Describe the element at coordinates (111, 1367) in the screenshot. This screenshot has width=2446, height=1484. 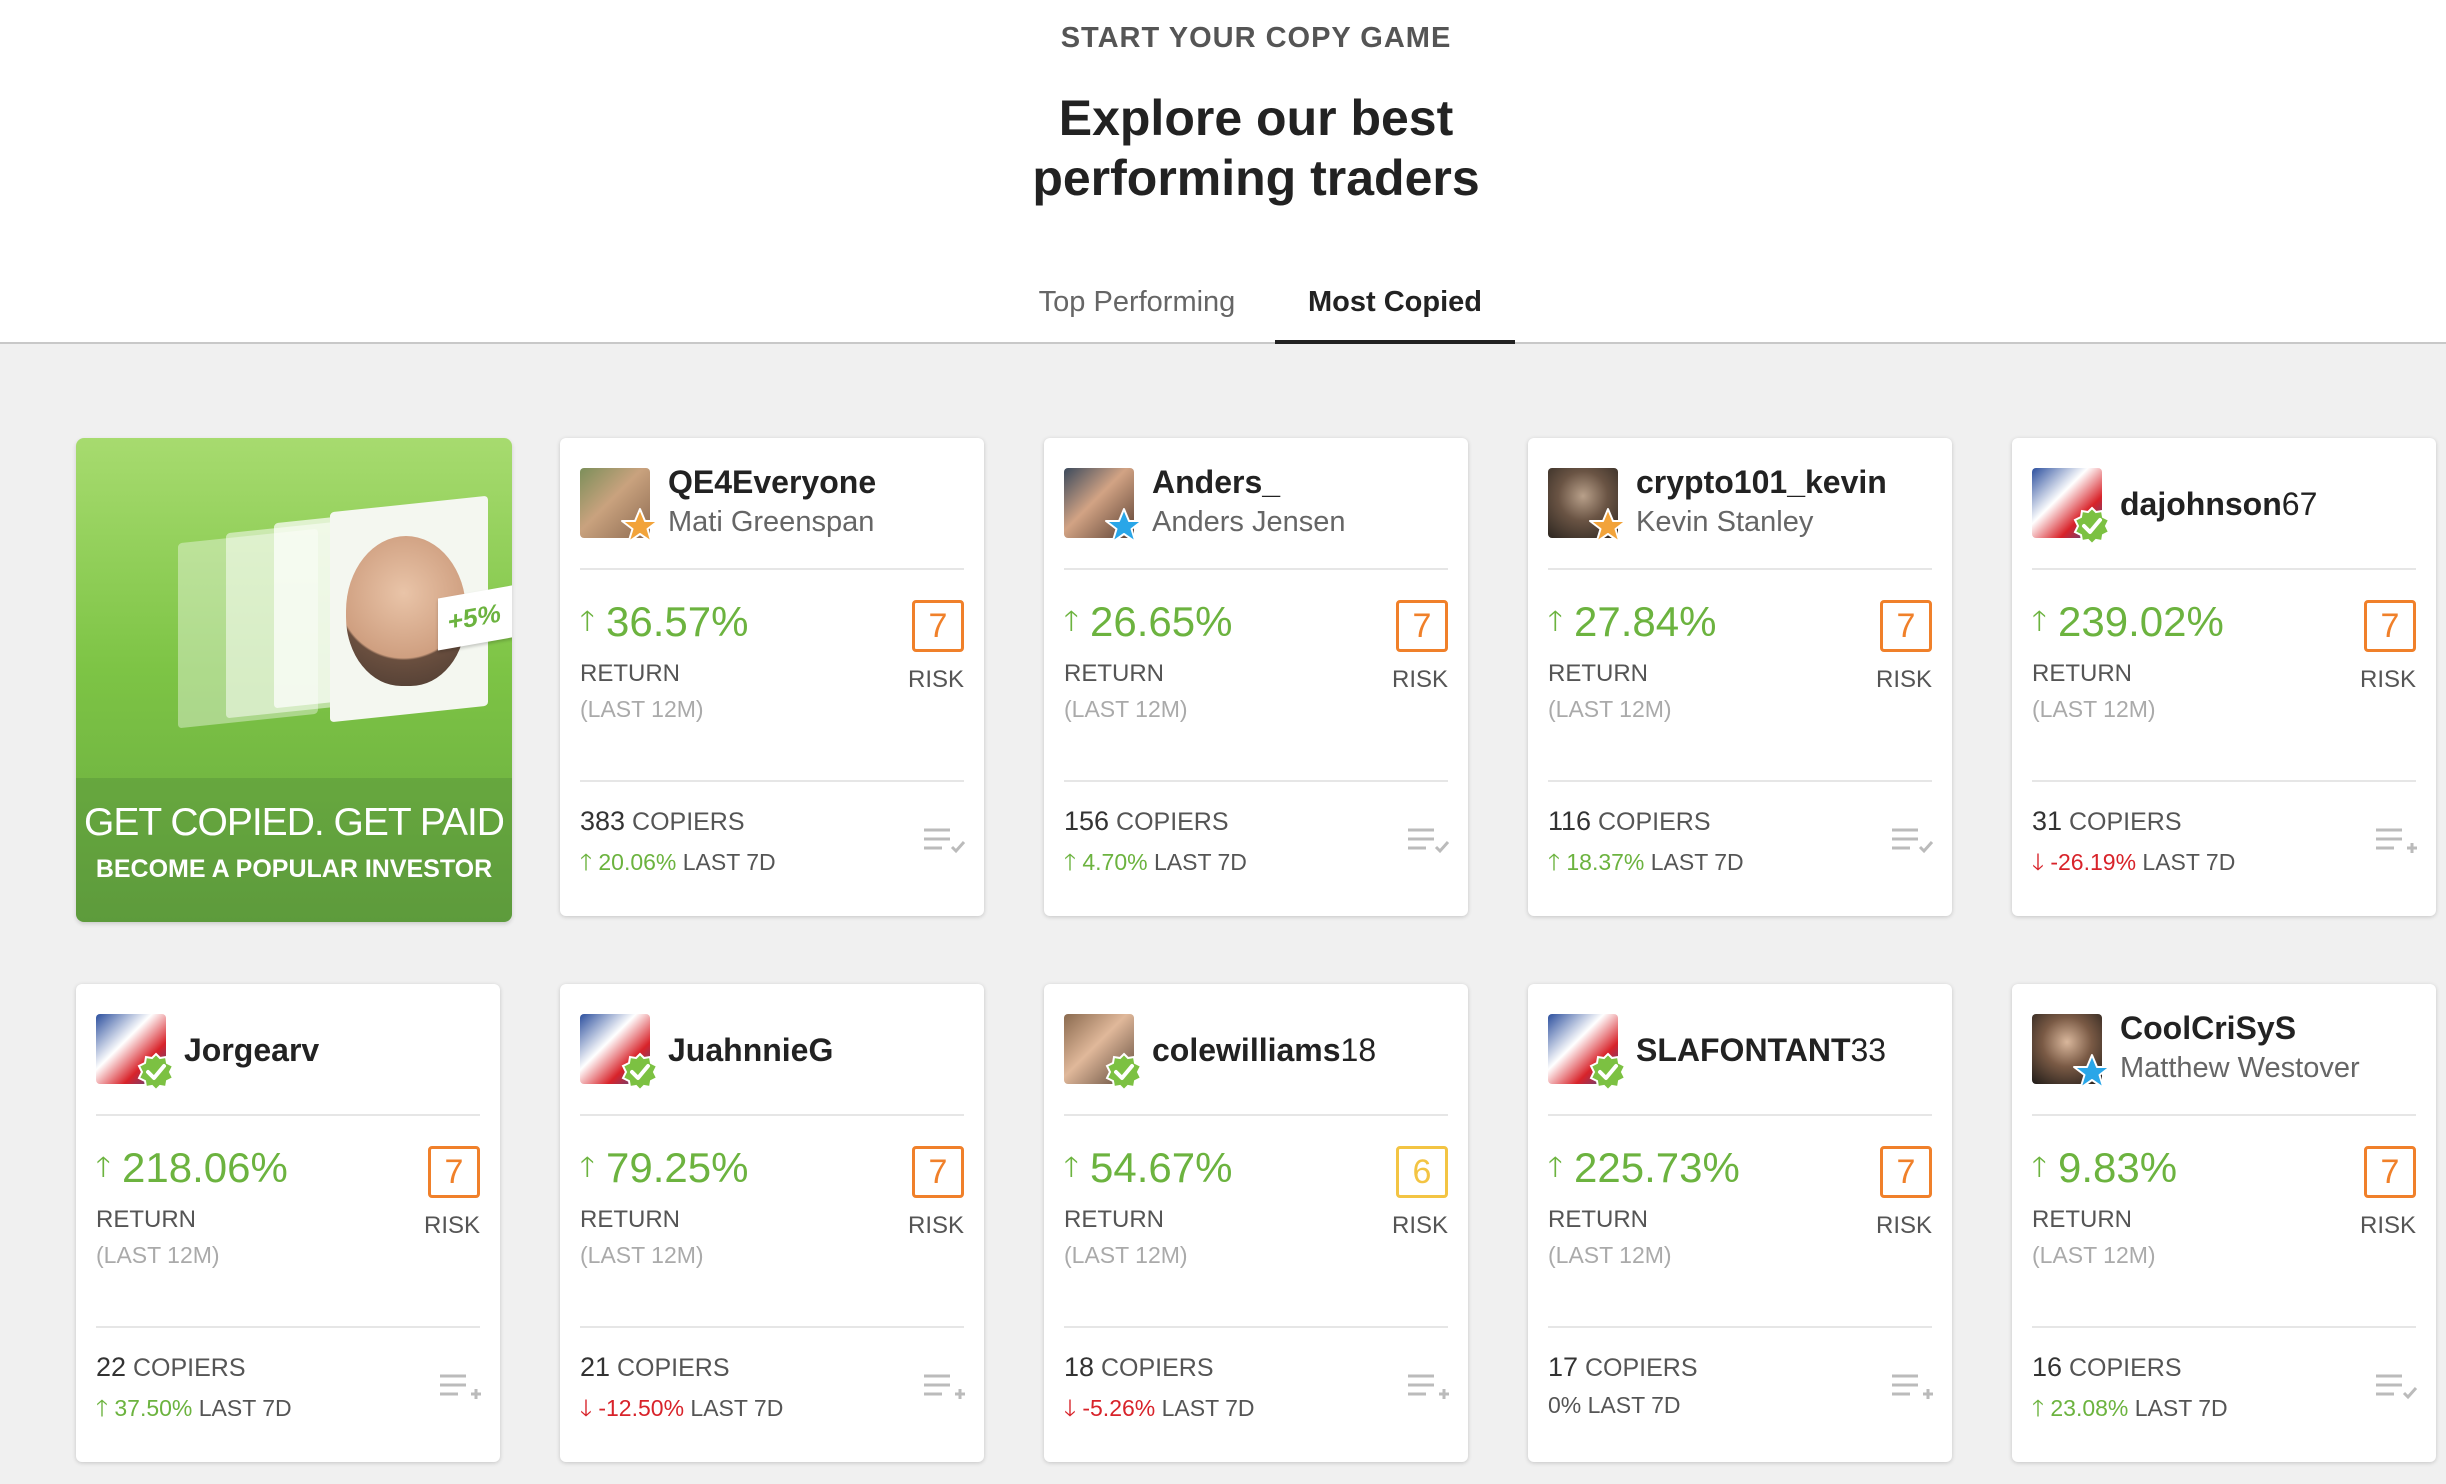
I see `copiers-number: 22` at that location.